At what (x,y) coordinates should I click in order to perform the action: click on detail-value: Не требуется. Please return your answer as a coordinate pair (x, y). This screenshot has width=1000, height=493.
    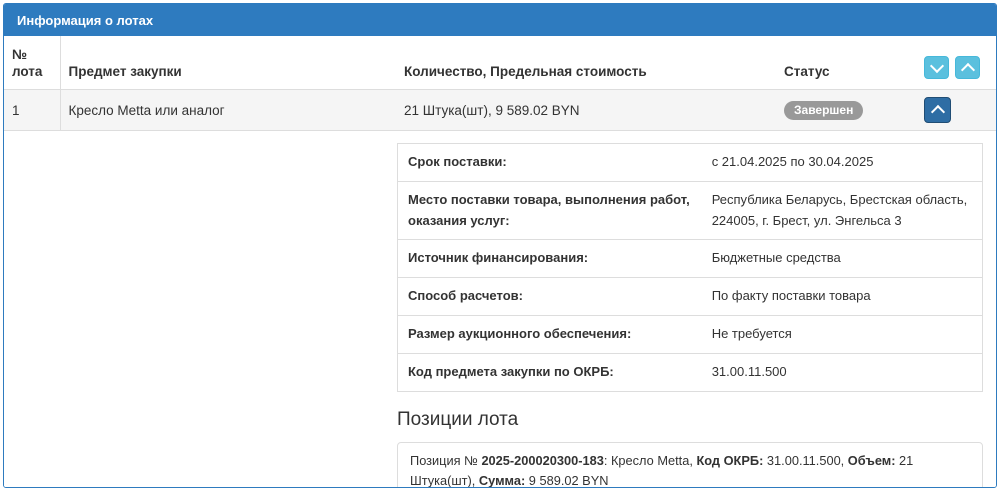
    Looking at the image, I should click on (842, 334).